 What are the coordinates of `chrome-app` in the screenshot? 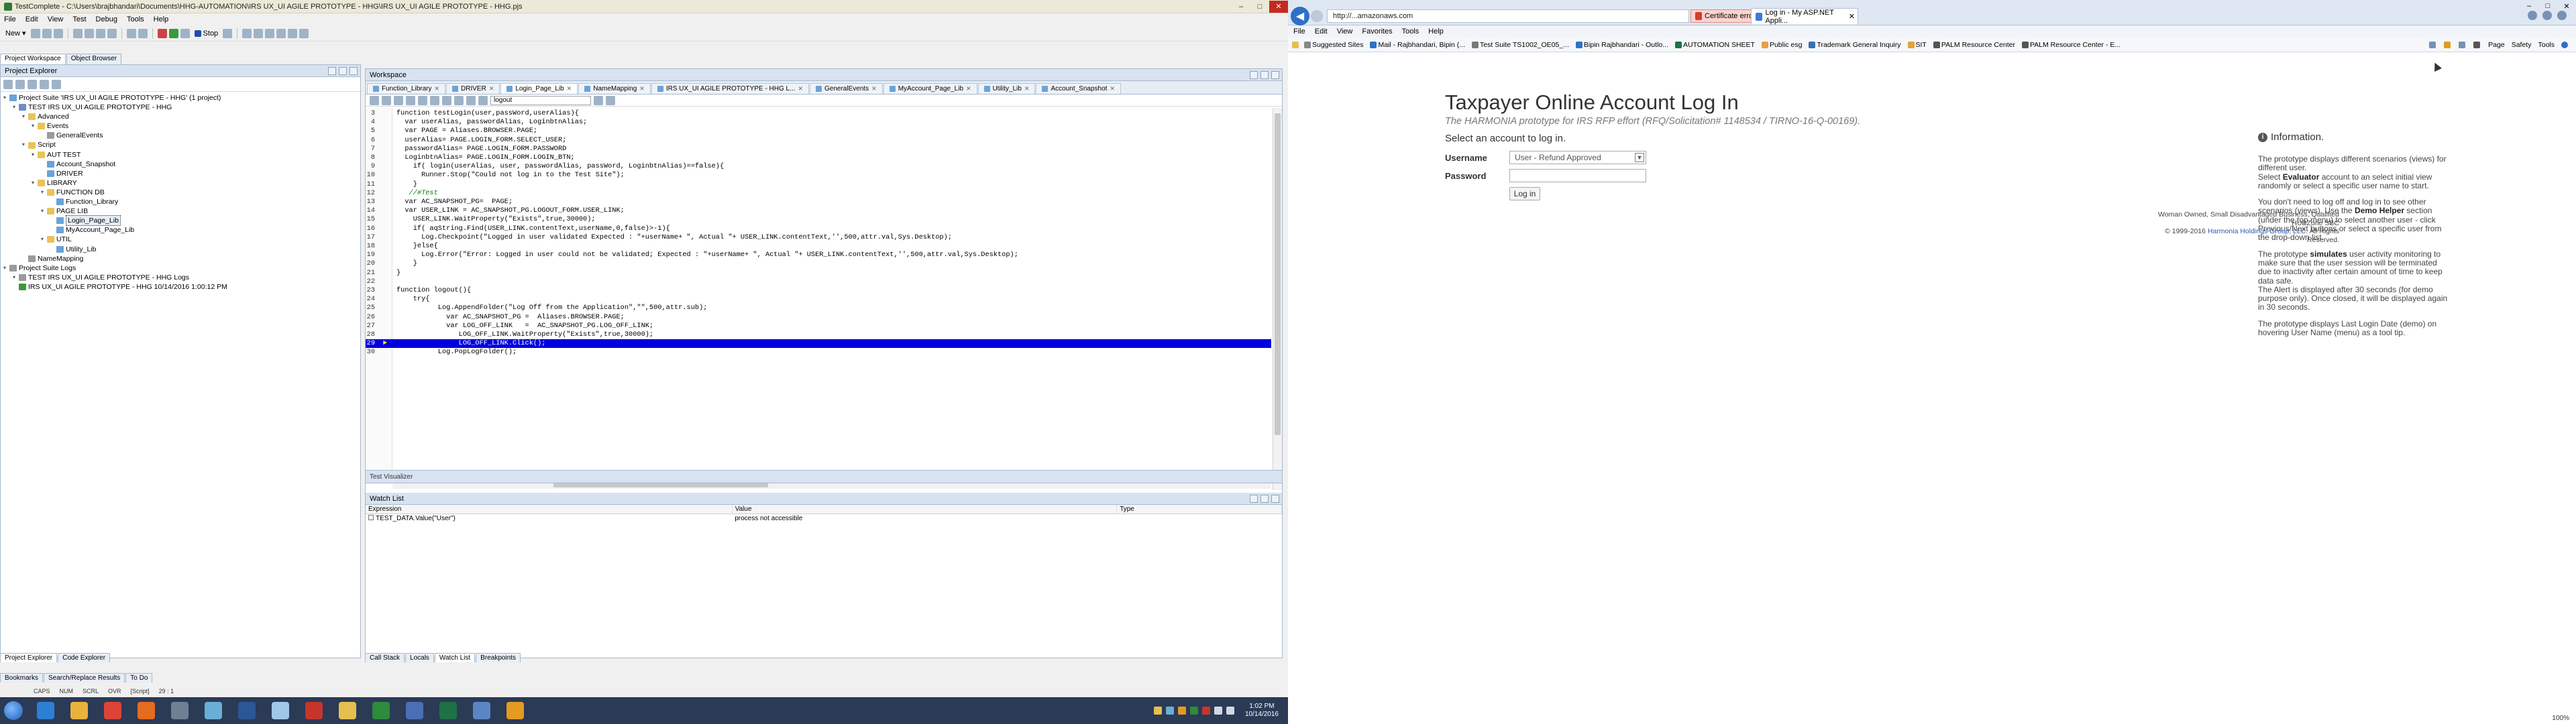 It's located at (112, 711).